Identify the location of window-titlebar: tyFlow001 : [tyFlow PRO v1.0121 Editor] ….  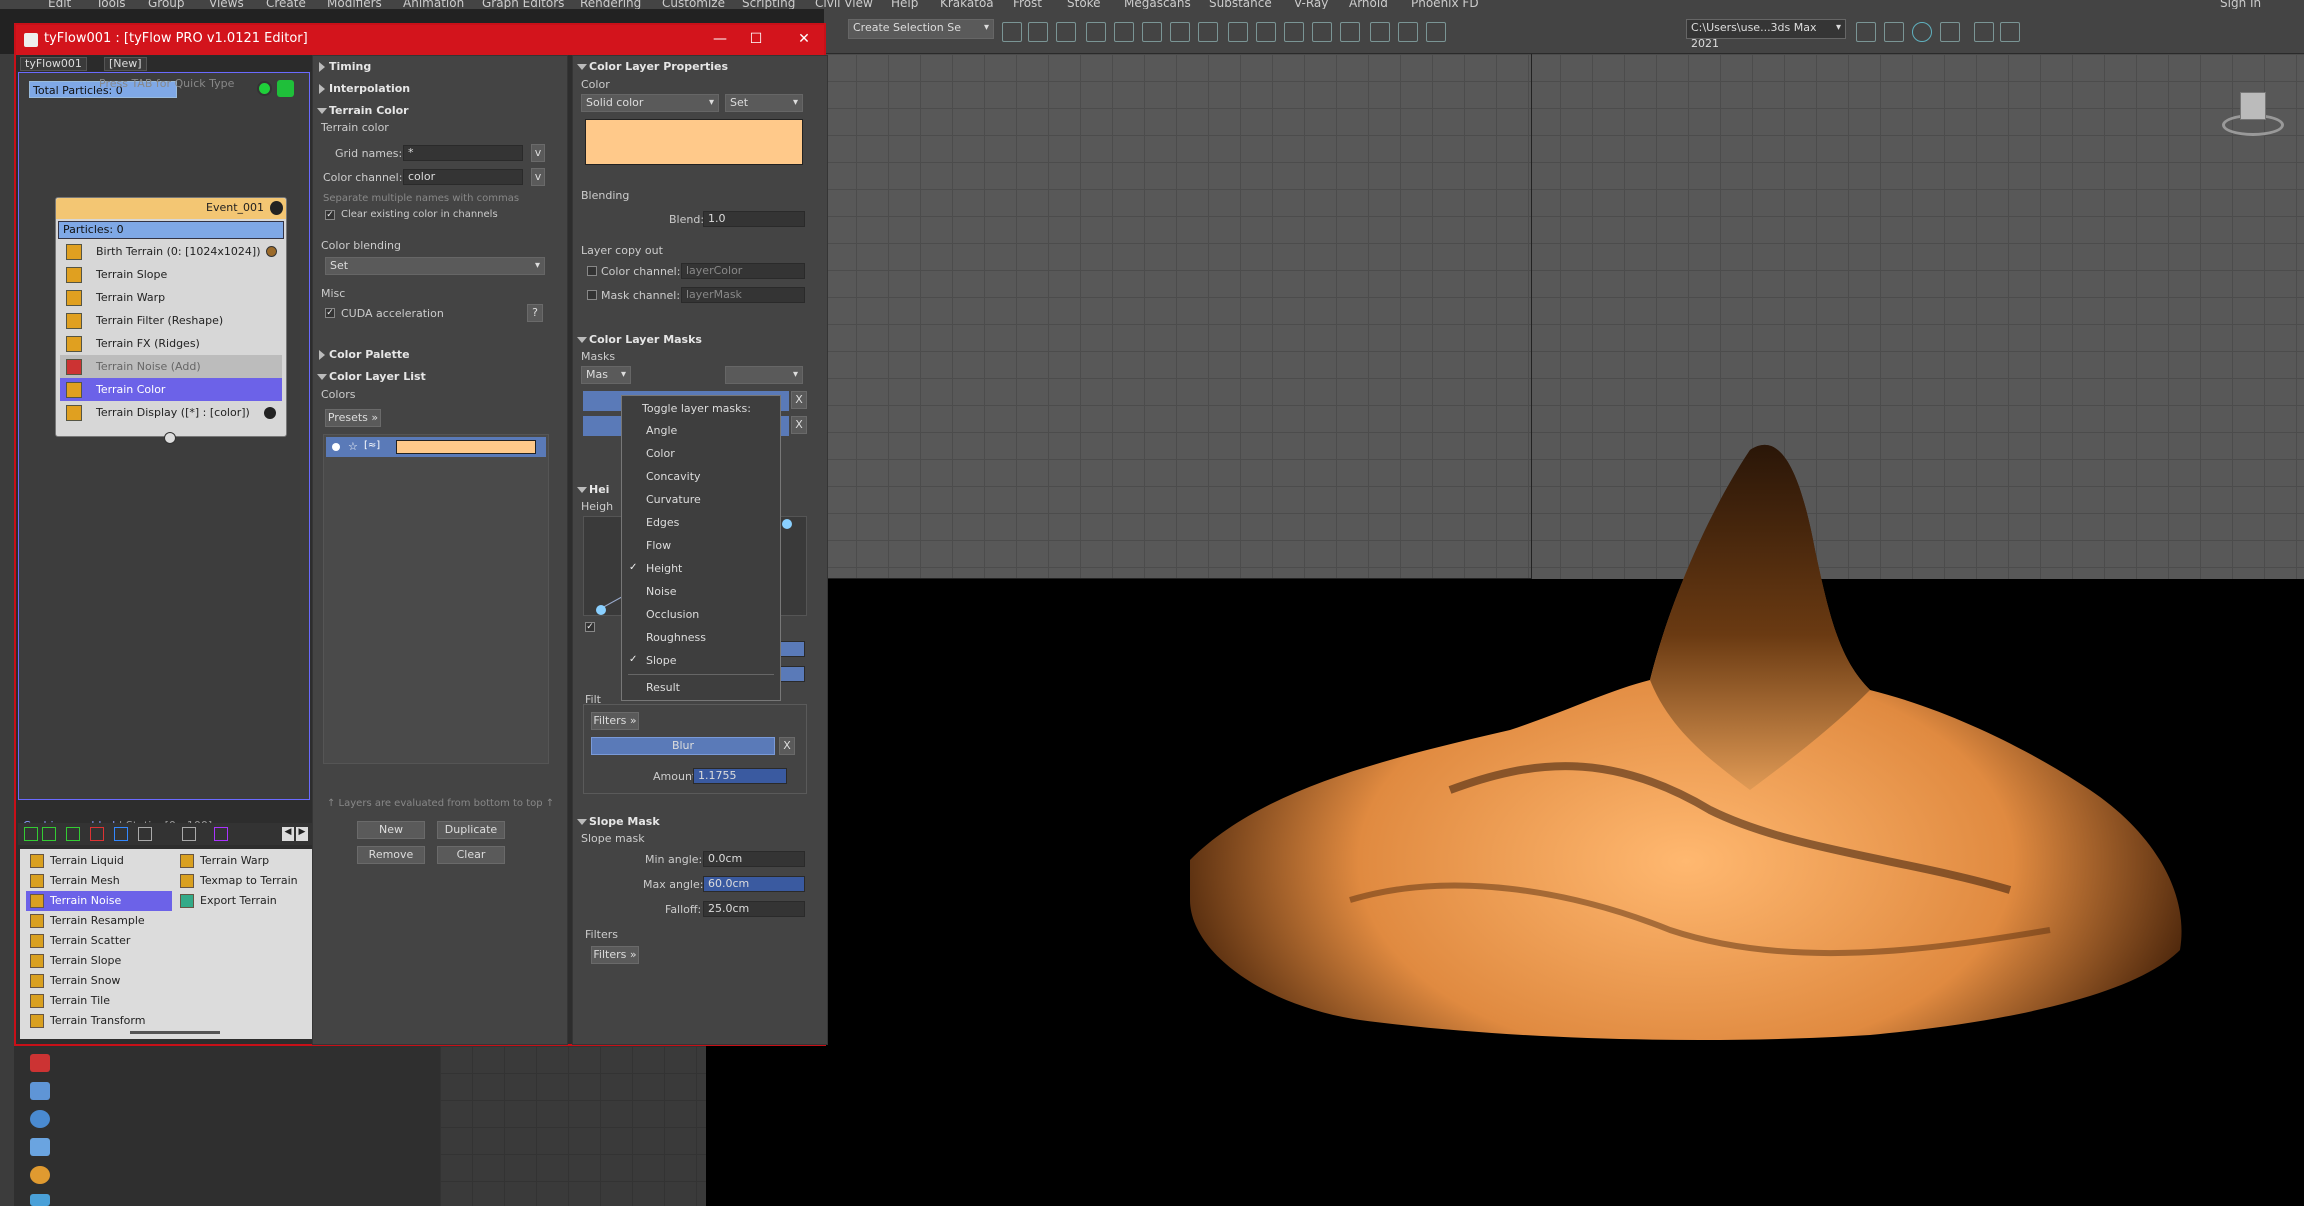
(420, 40).